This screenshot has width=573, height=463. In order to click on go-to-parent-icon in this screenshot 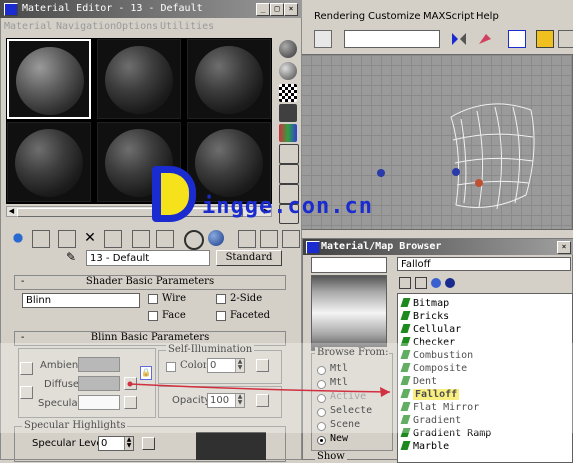, I will do `click(247, 239)`.